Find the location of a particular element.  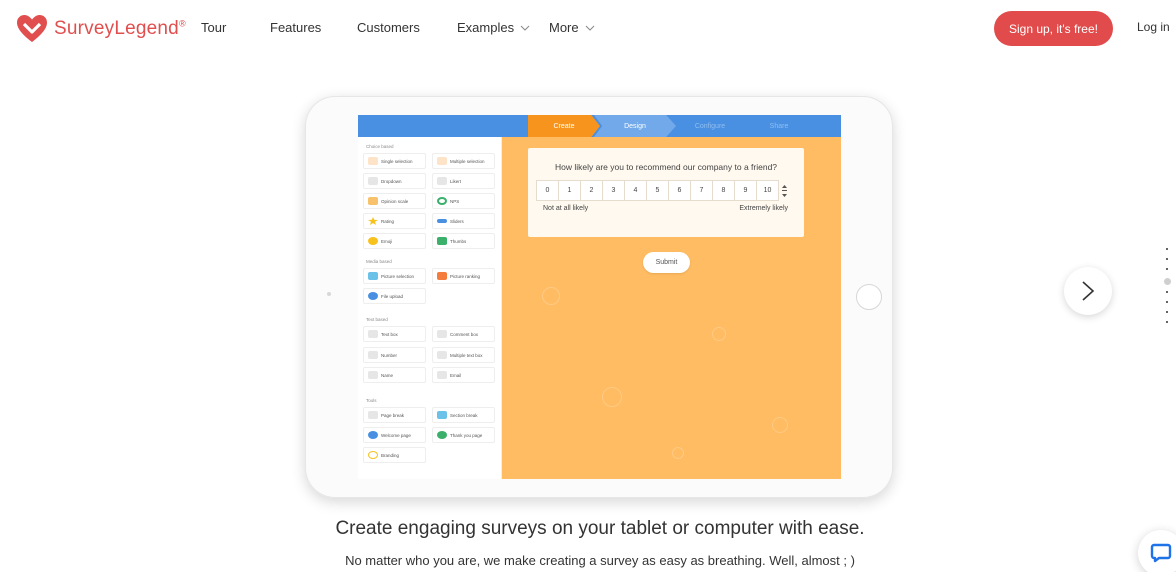

single-selection-icon is located at coordinates (373, 161).